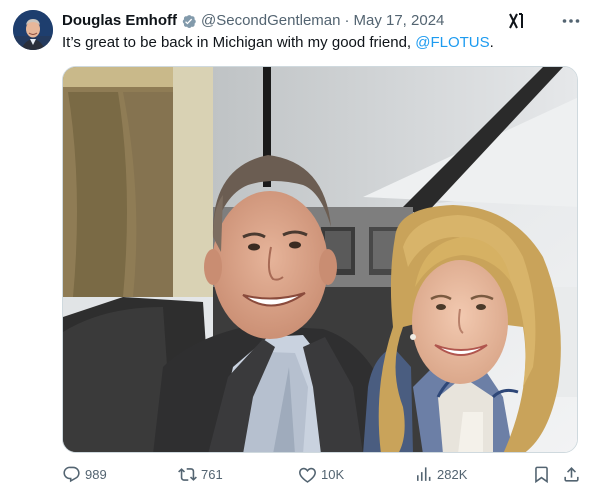 This screenshot has width=589, height=486. I want to click on share-button, so click(573, 474).